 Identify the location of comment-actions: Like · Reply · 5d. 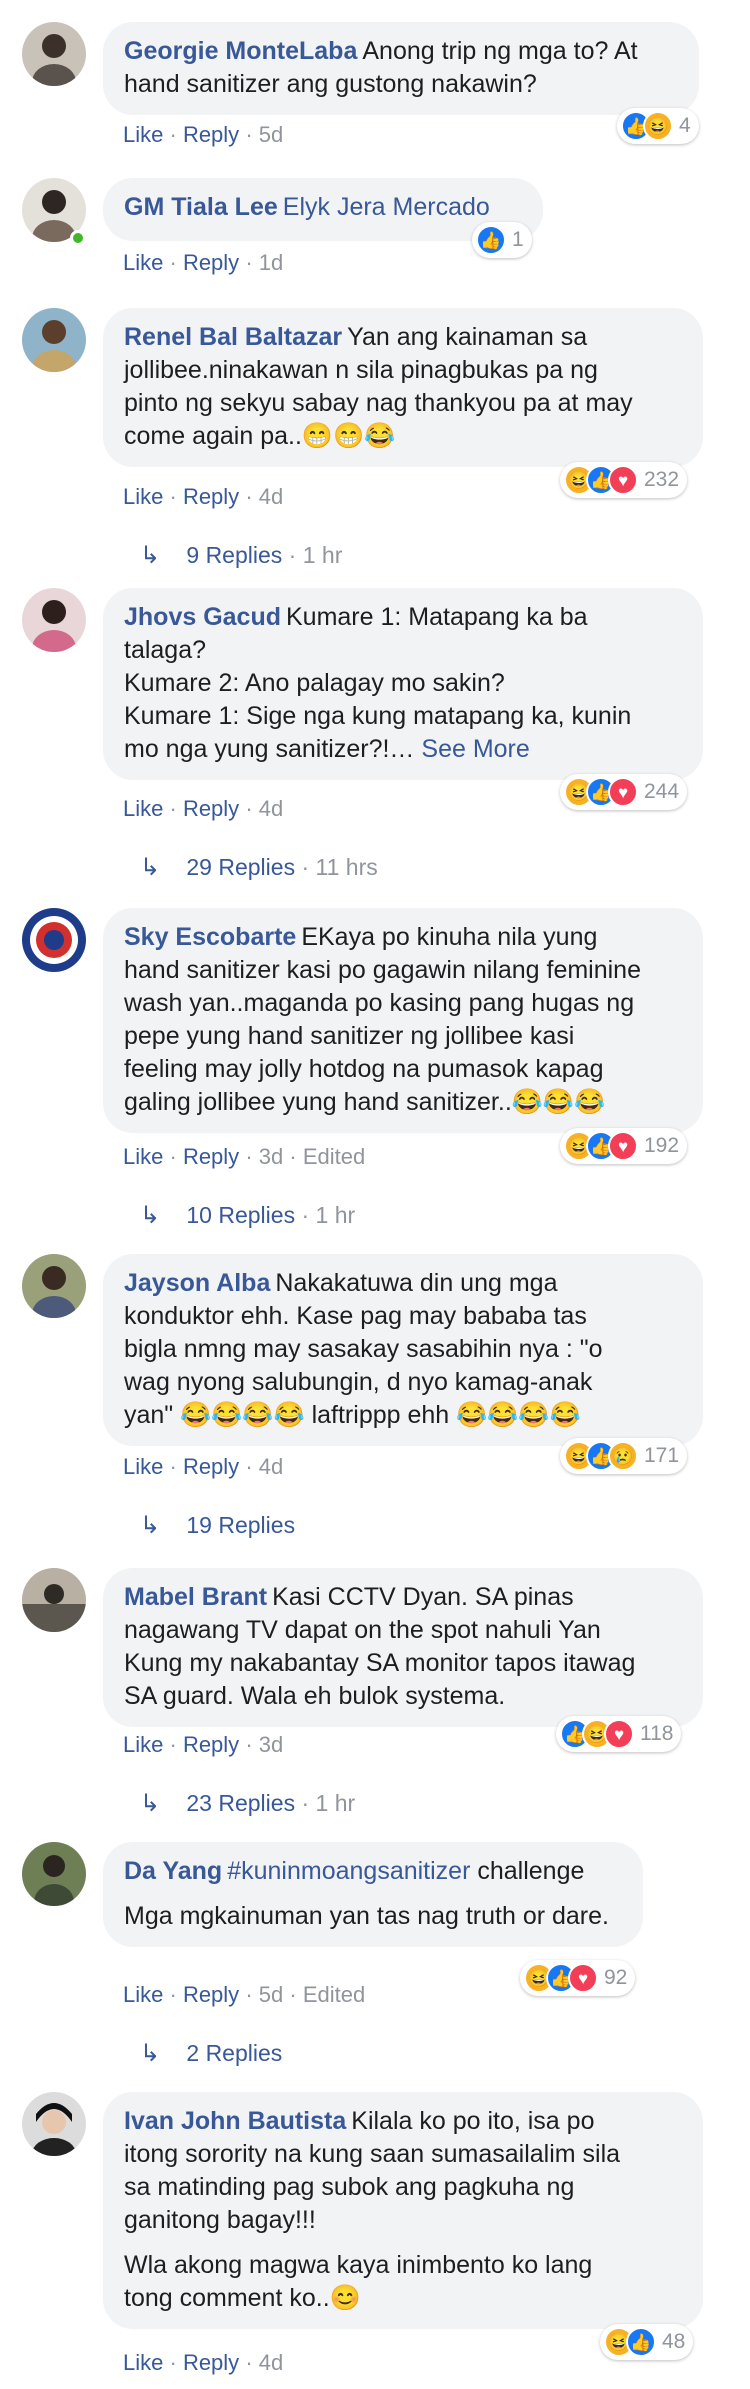
(203, 135).